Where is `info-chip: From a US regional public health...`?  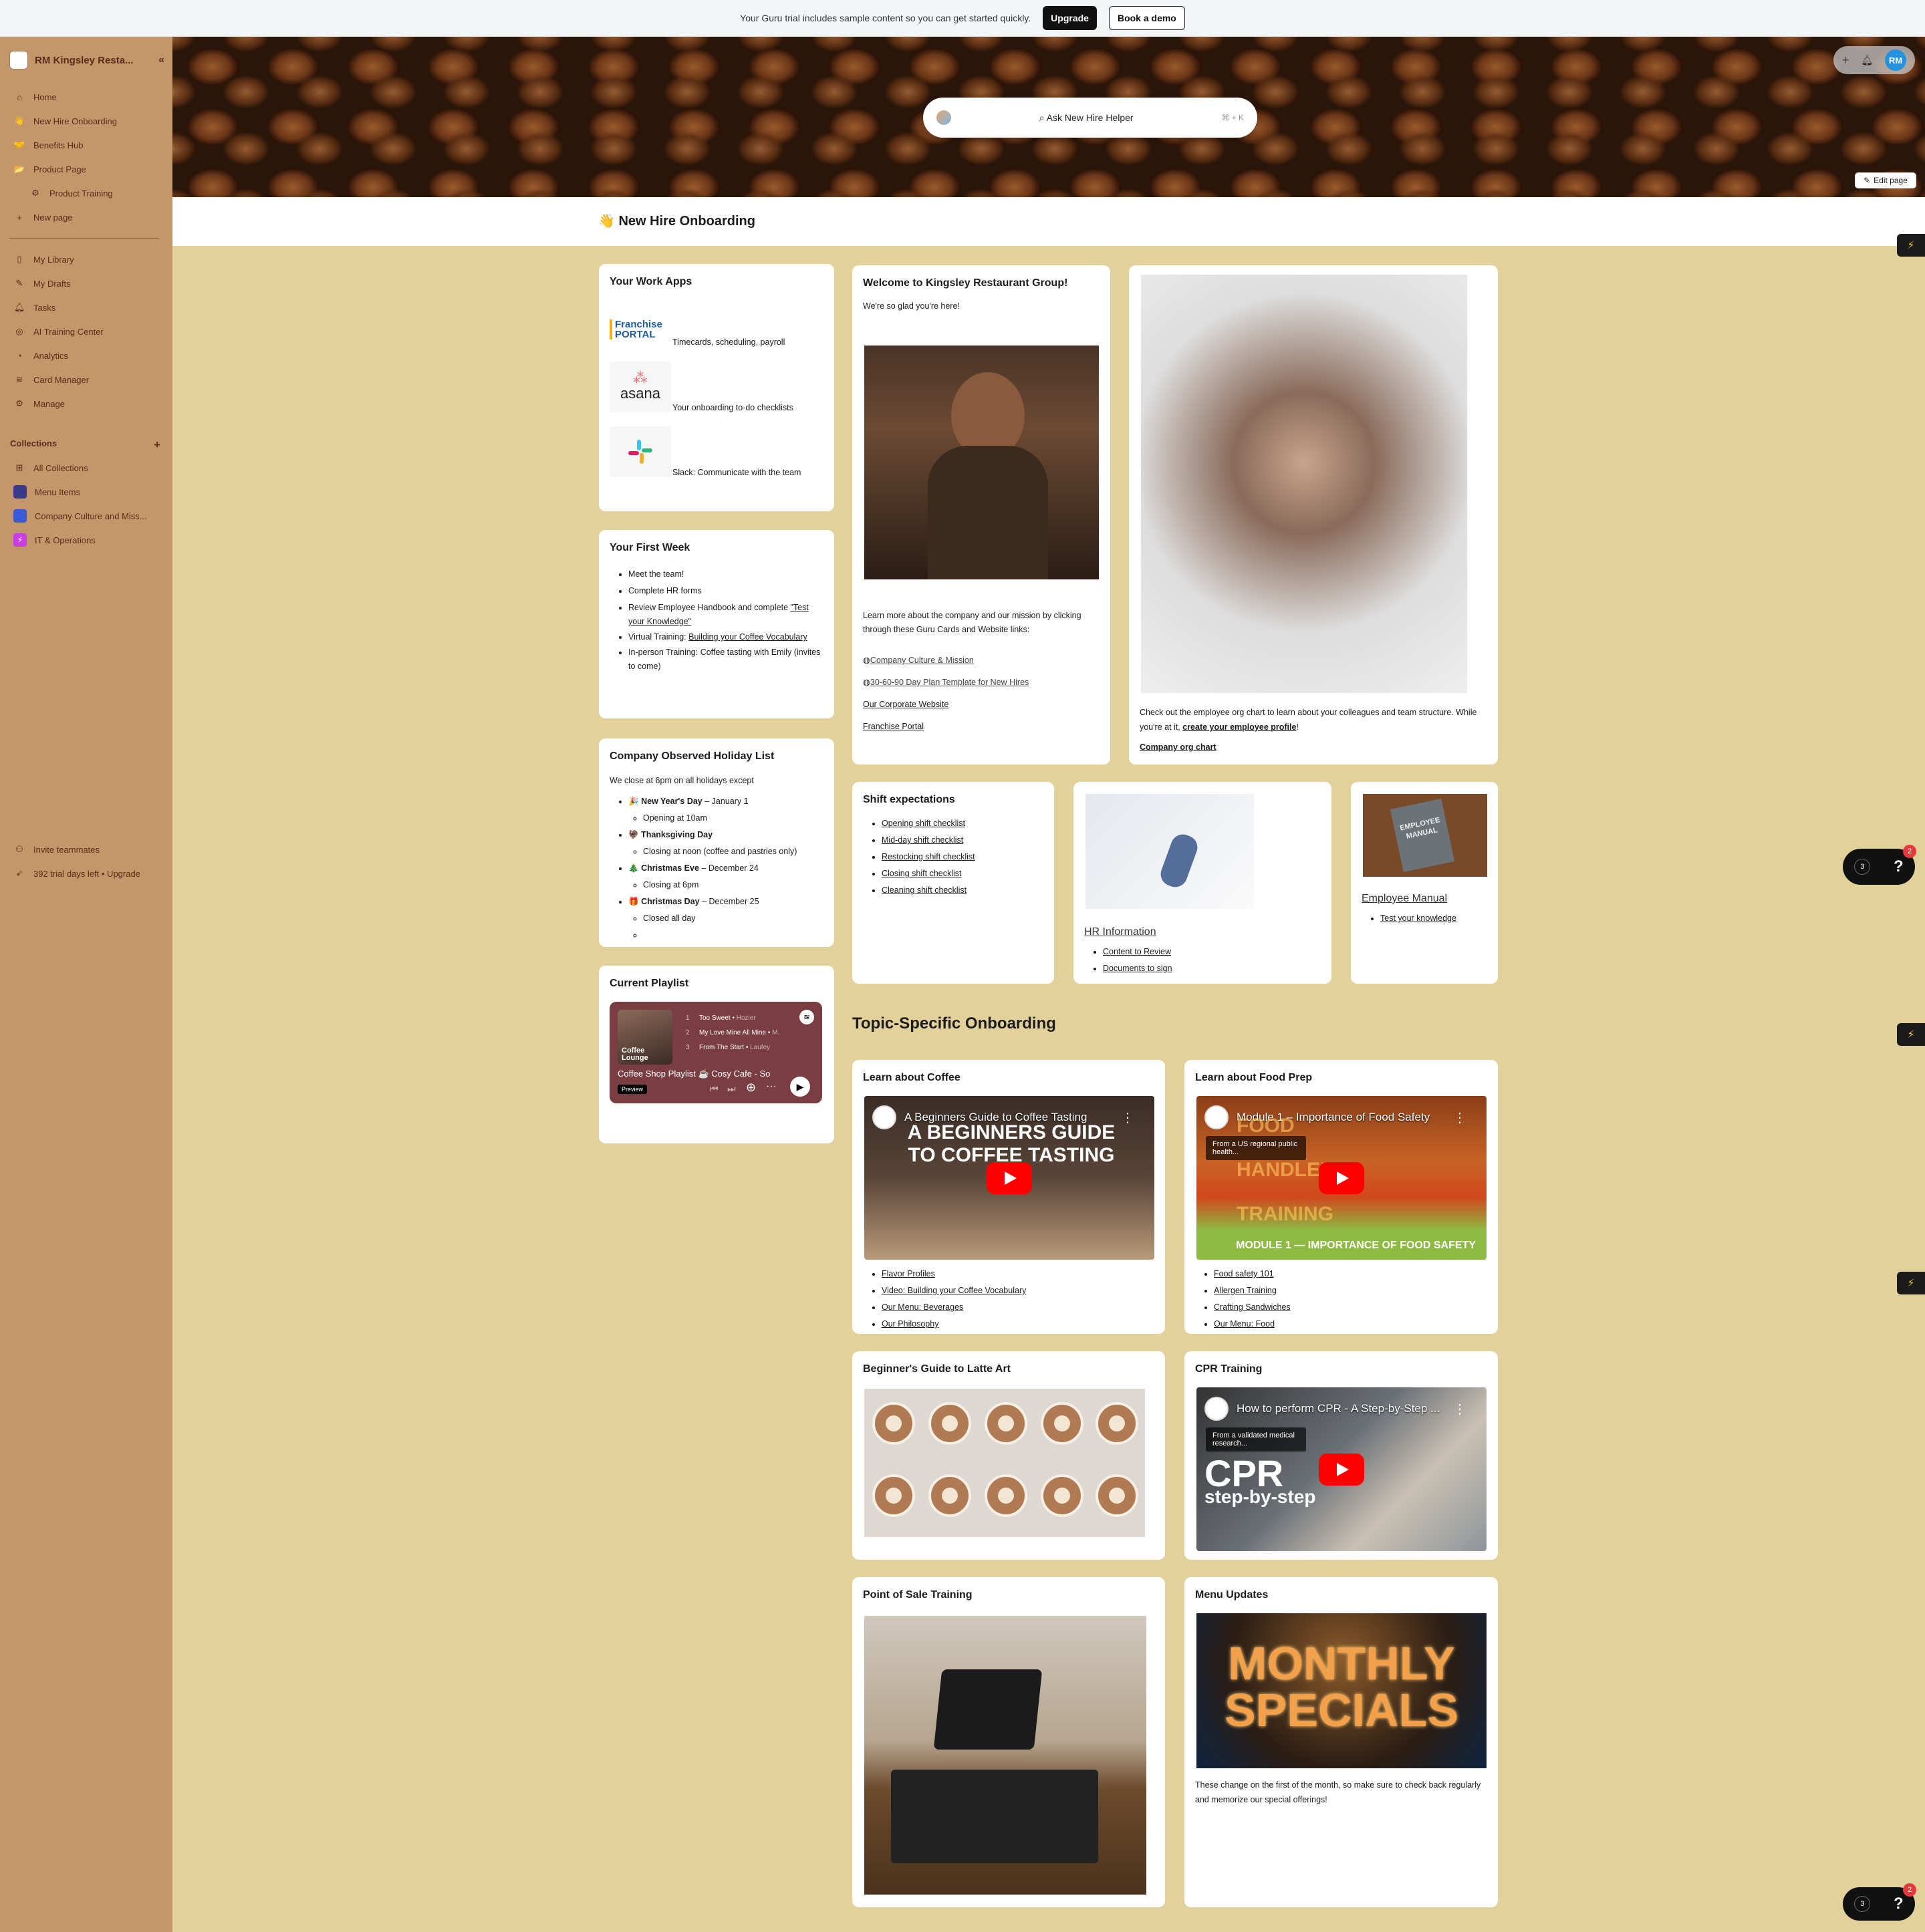
info-chip: From a US regional public health... is located at coordinates (1256, 1148).